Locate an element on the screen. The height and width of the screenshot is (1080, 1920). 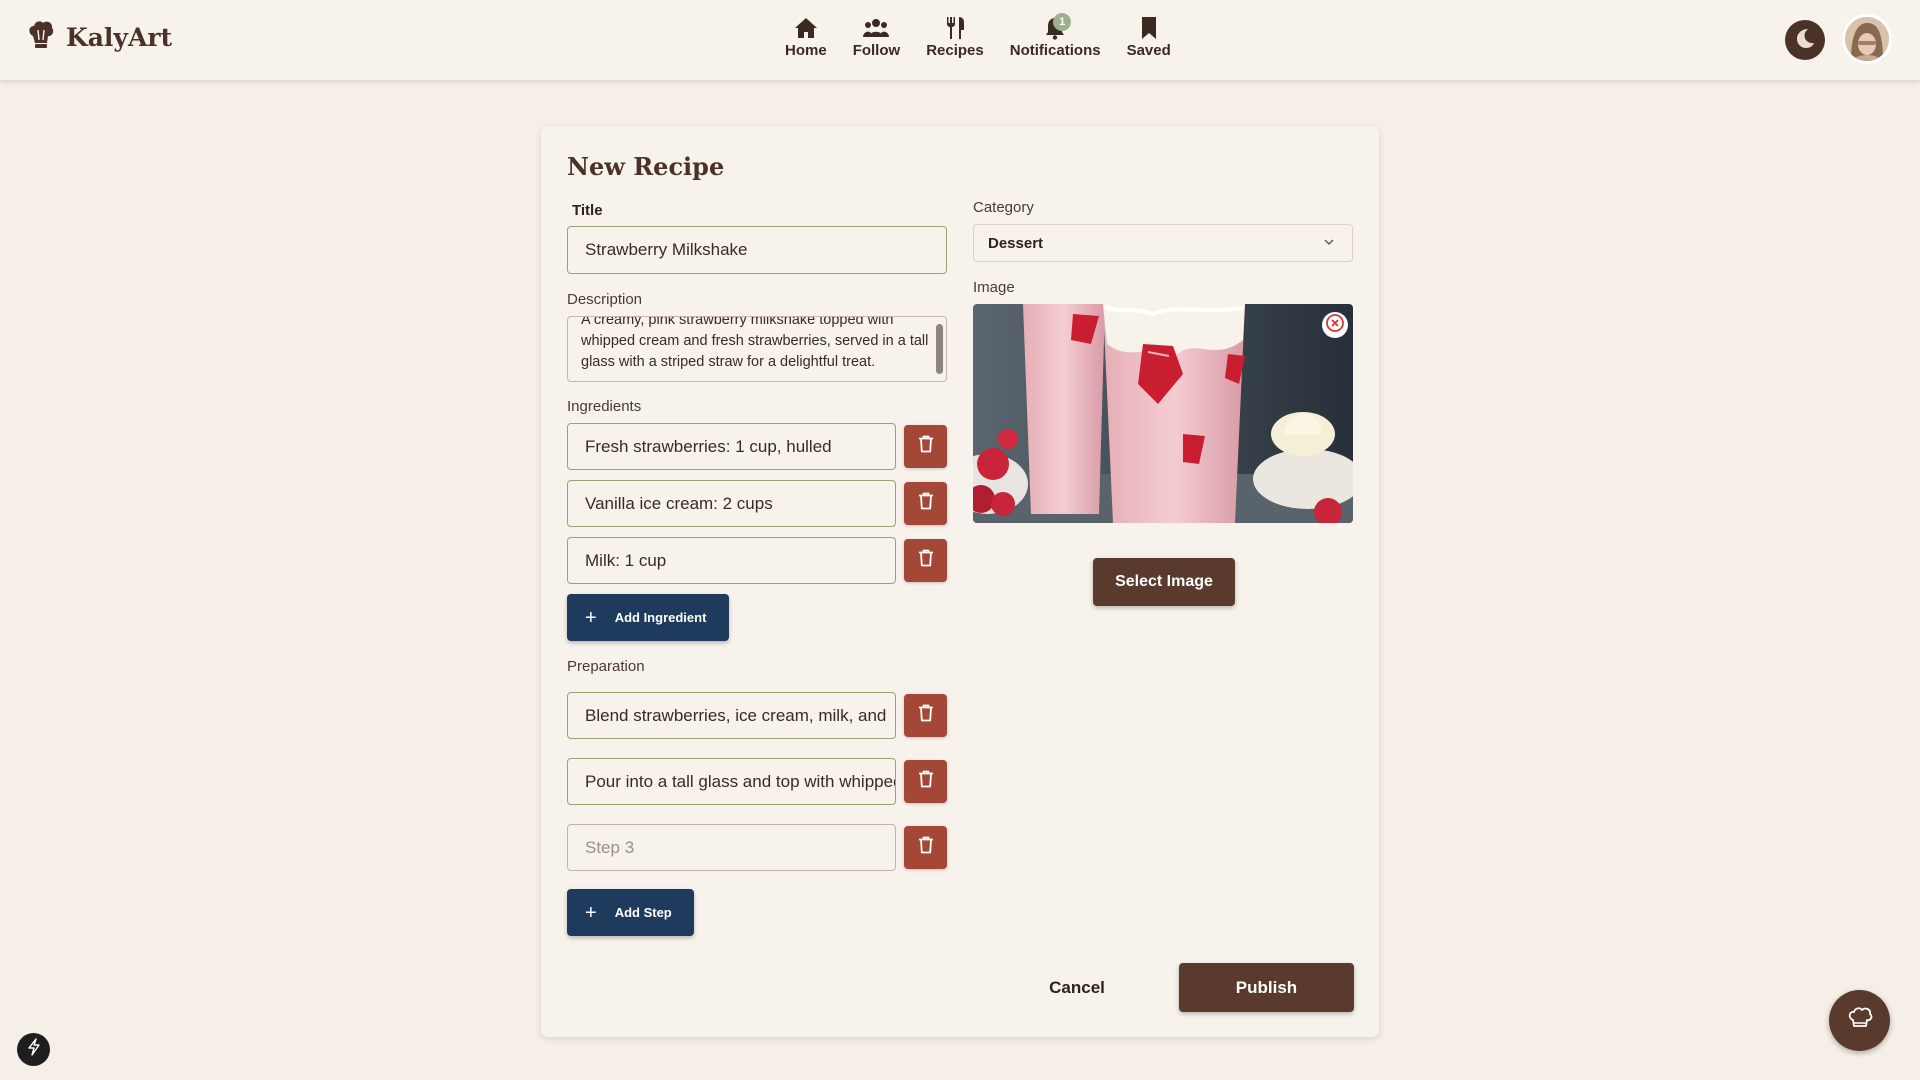
nav-notifications: 1 Notifications is located at coordinates (1055, 36).